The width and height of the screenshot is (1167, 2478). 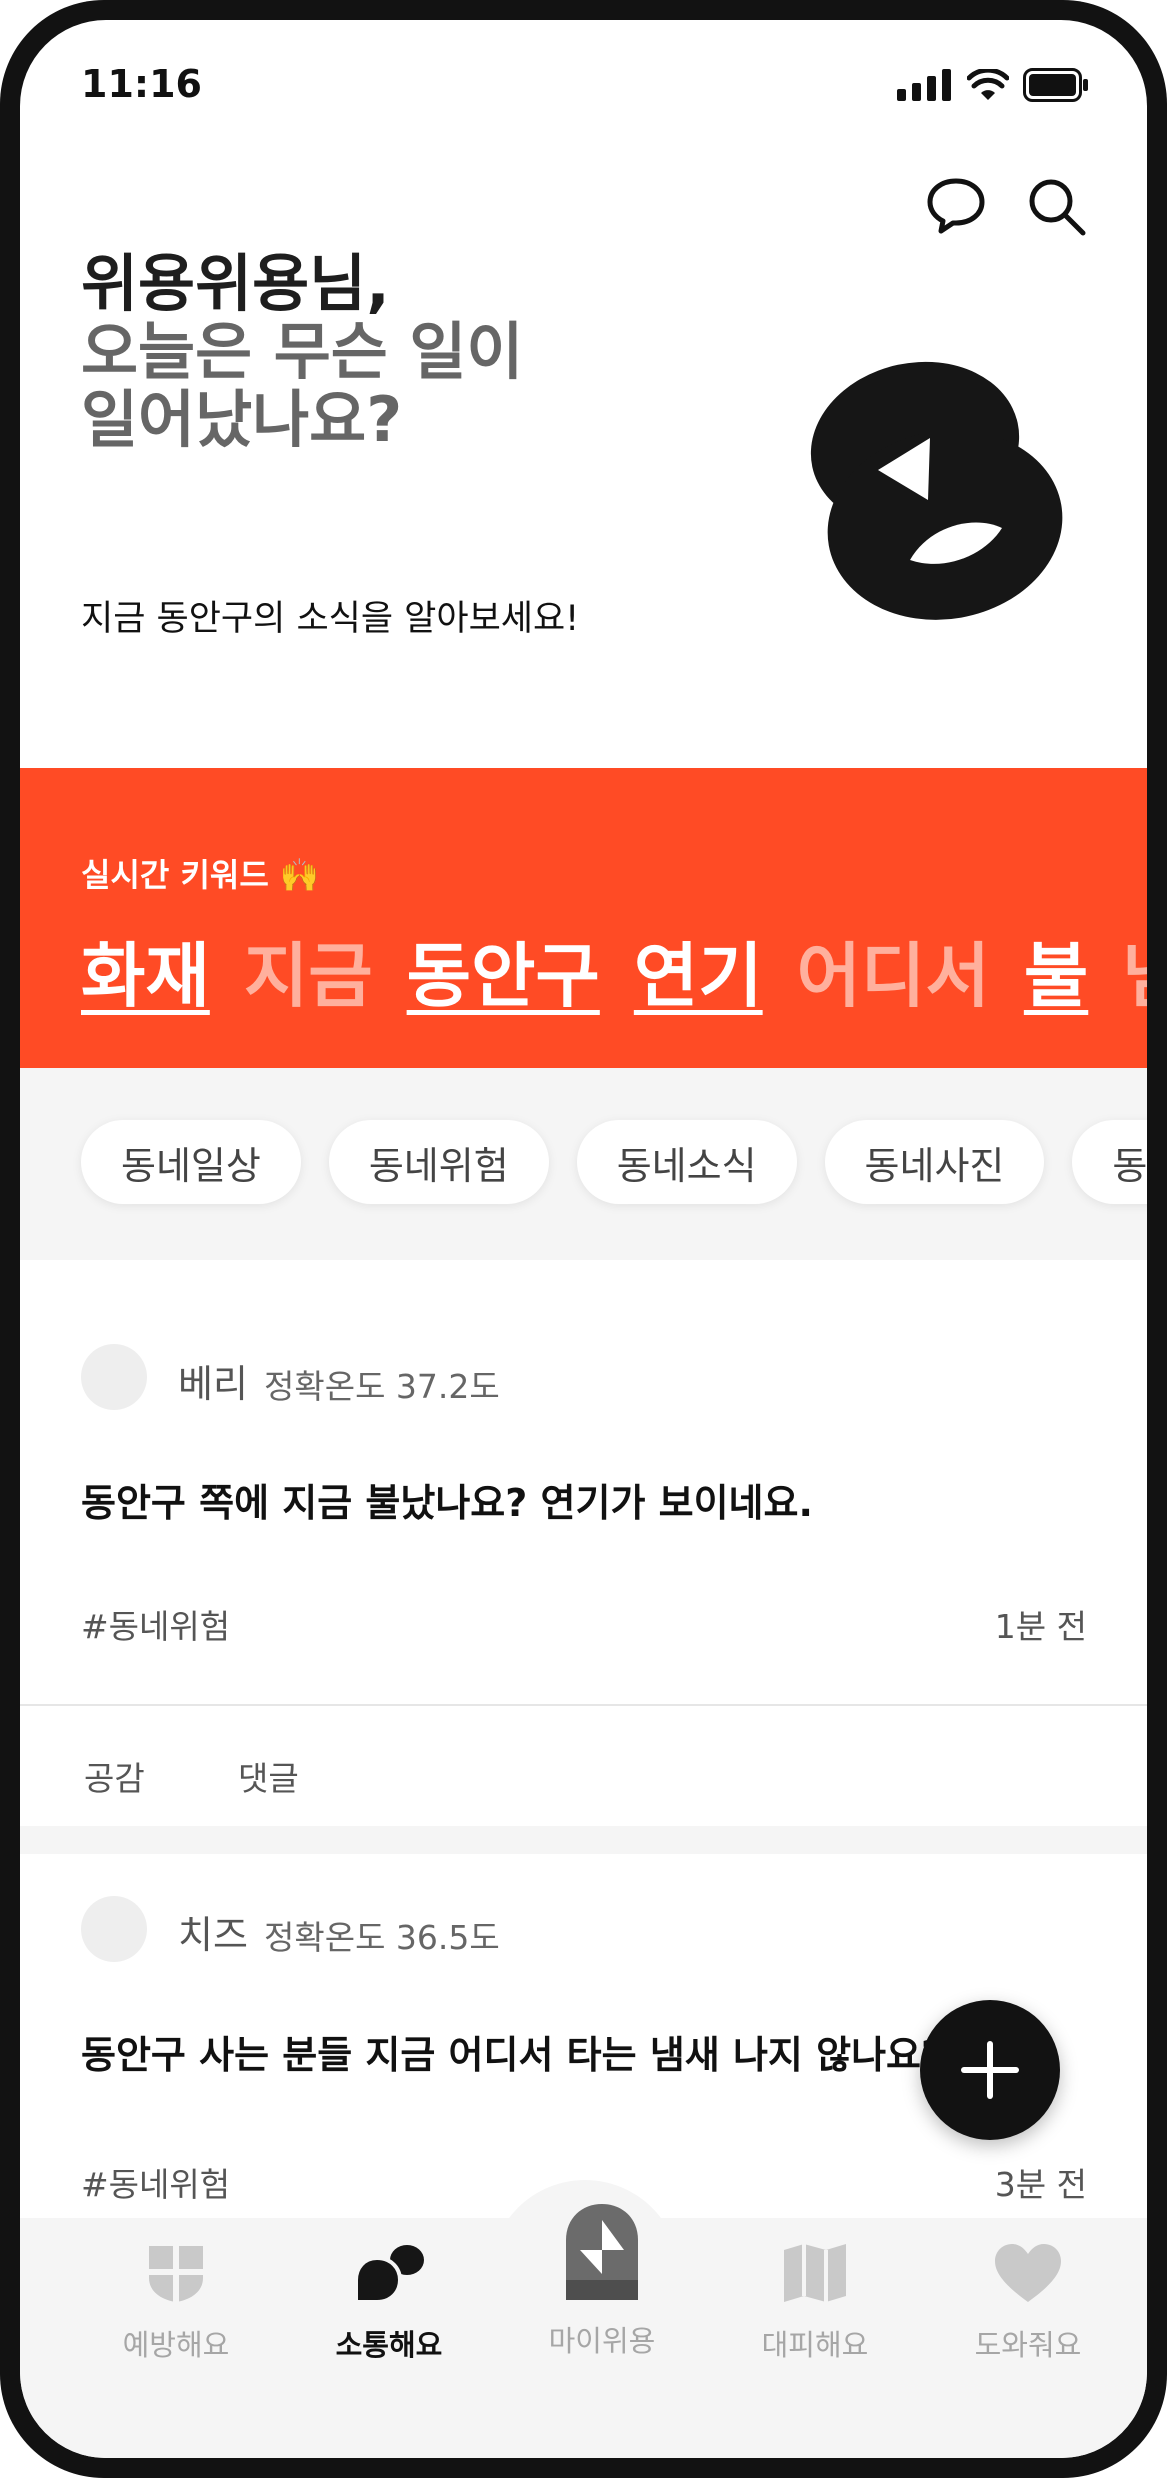 I want to click on post-text: 동안구 사는 분들 지금 어디서 타는 냄새 나지 않나요?, so click(x=512, y=2055).